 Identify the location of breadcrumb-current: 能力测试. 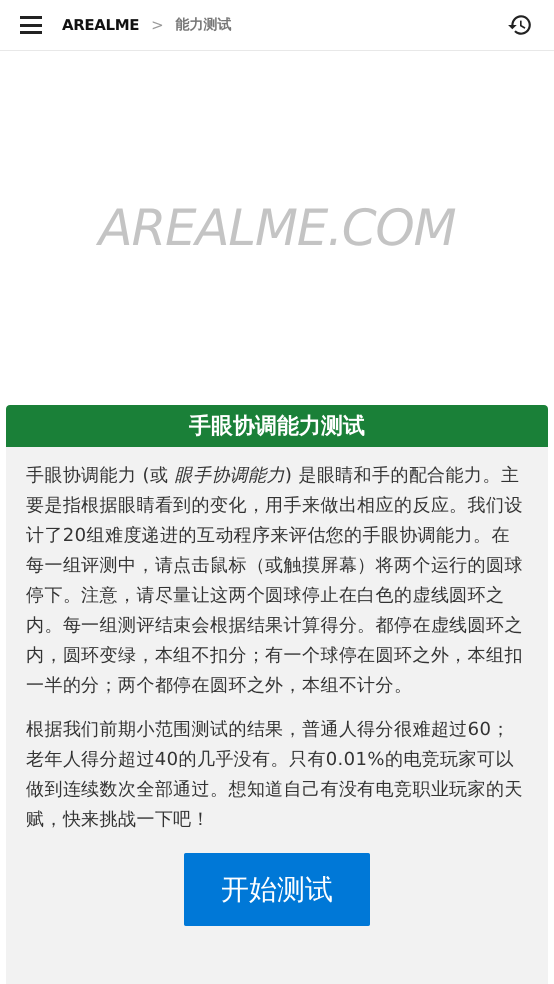
(204, 25).